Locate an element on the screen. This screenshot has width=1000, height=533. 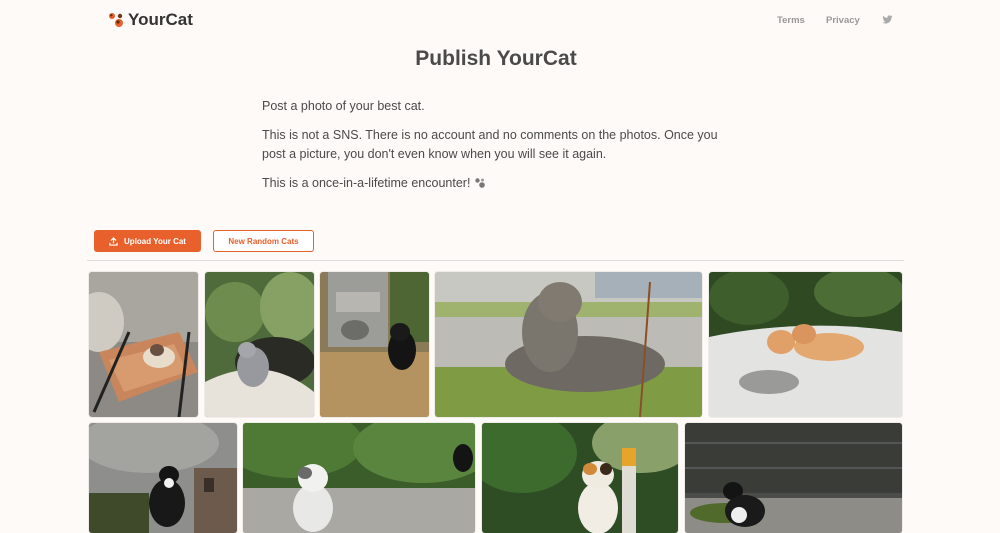
intro-paragraph: Post a photo of your best cat. is located at coordinates (343, 106).